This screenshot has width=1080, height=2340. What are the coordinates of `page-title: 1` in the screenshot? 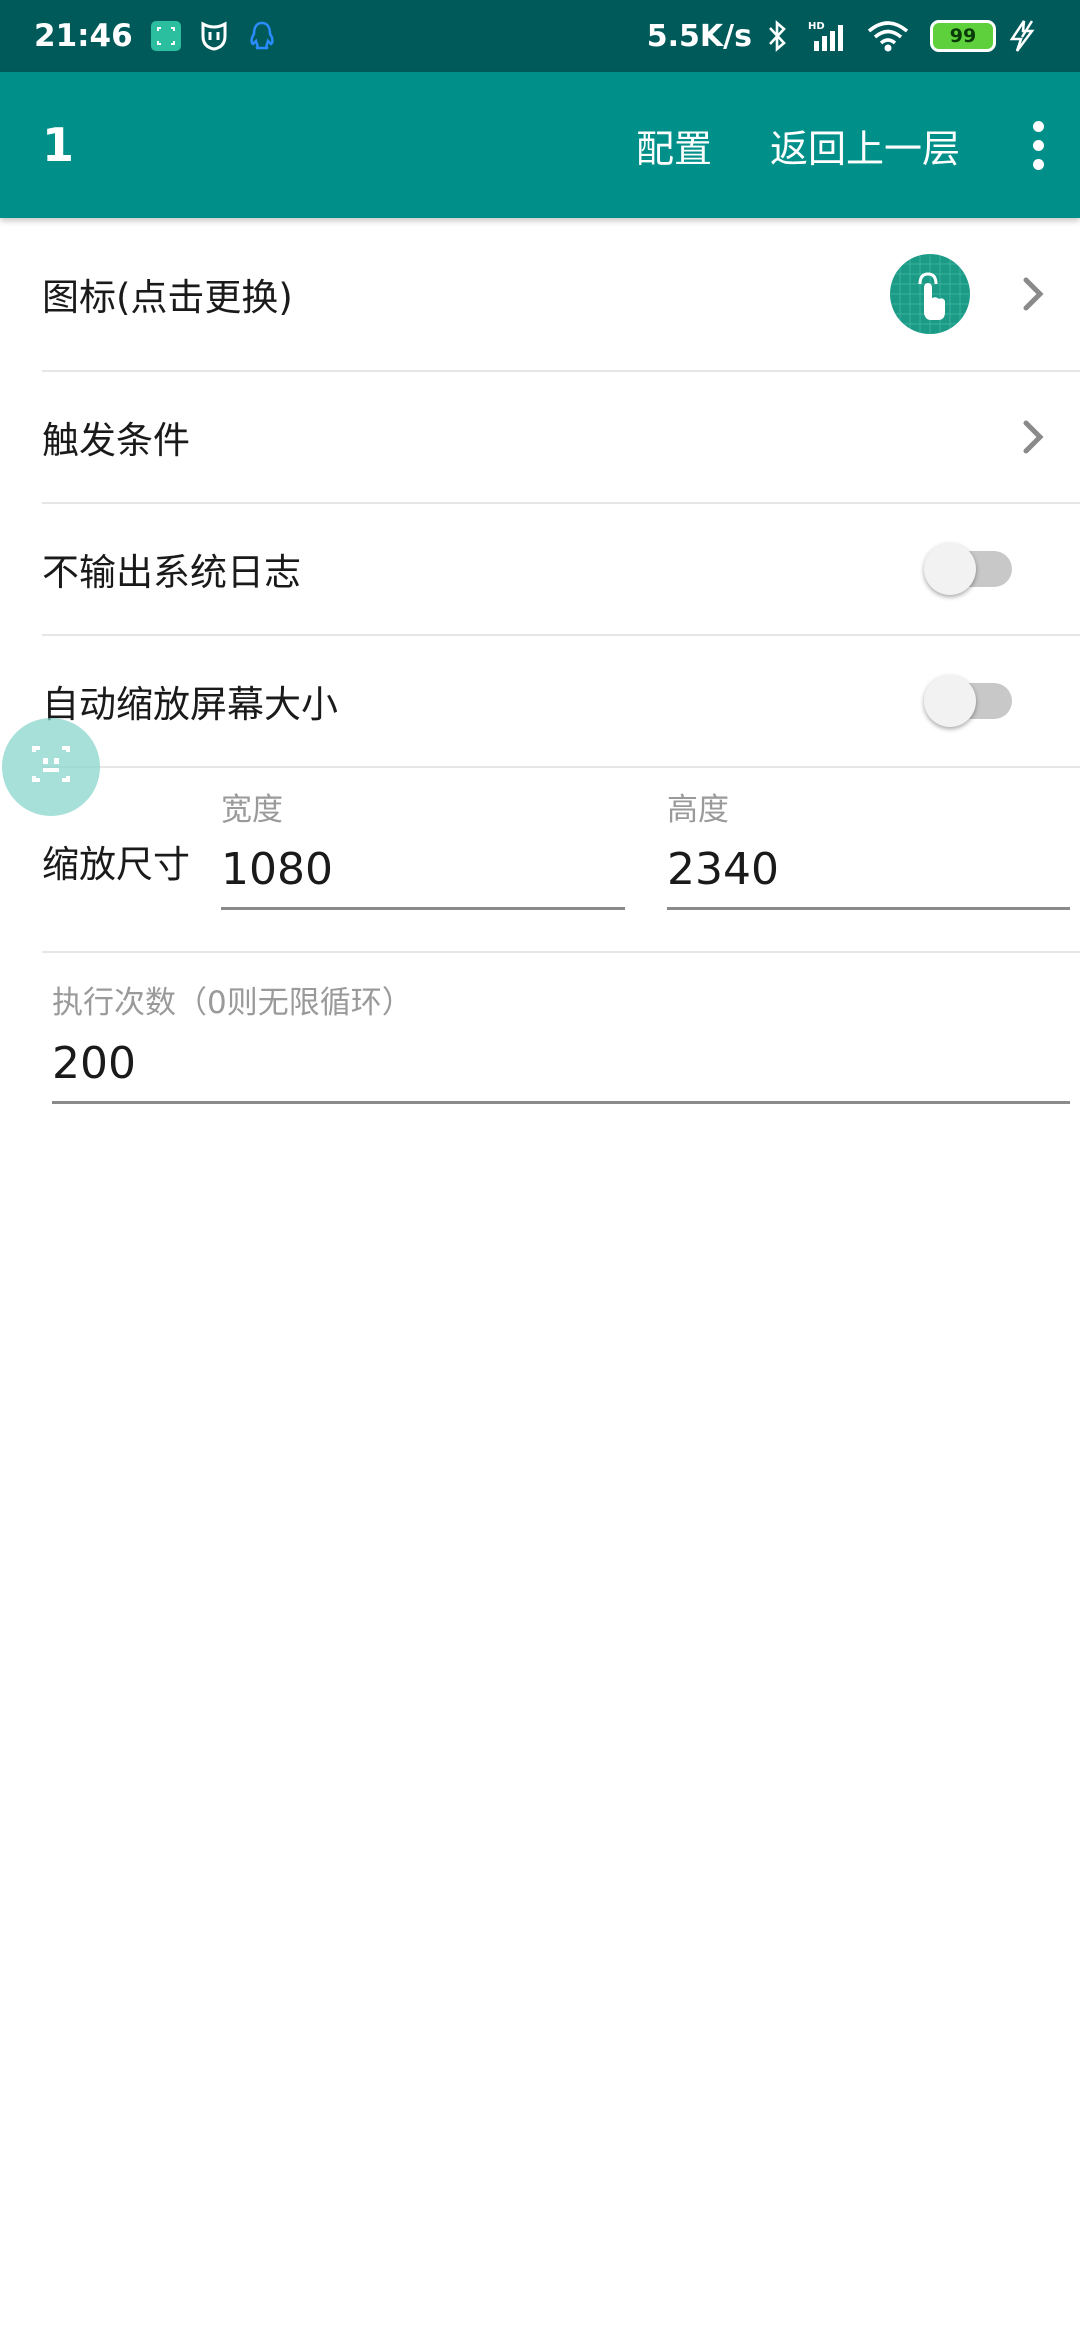 It's located at (58, 145).